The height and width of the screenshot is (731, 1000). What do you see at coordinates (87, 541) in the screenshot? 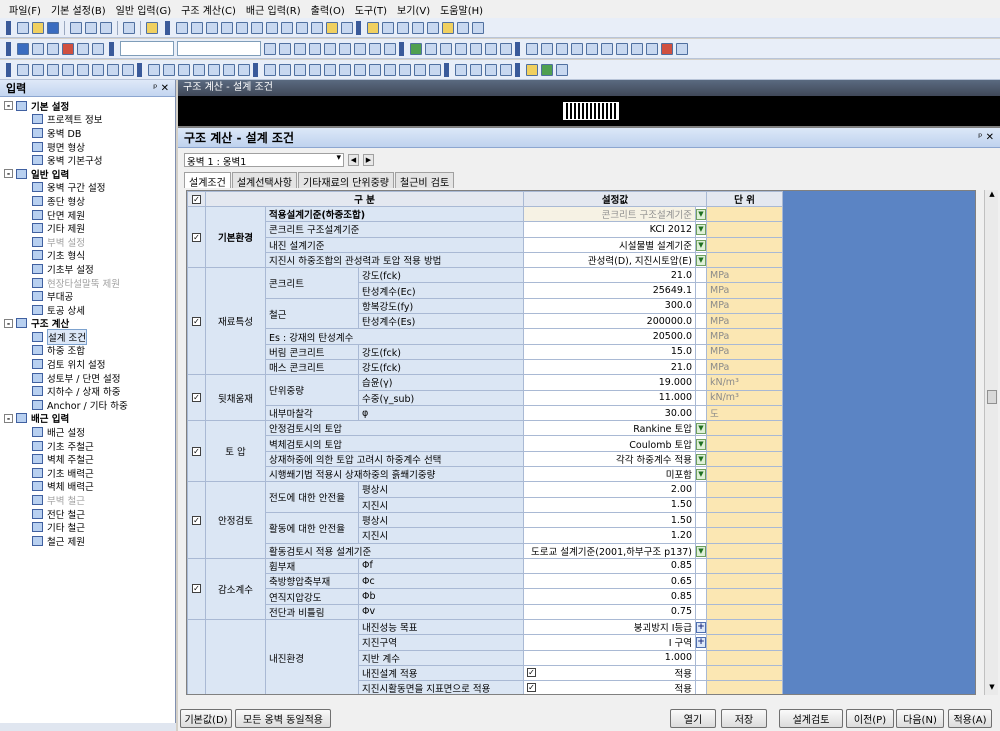
I see `tree-item: 철근 제원` at bounding box center [87, 541].